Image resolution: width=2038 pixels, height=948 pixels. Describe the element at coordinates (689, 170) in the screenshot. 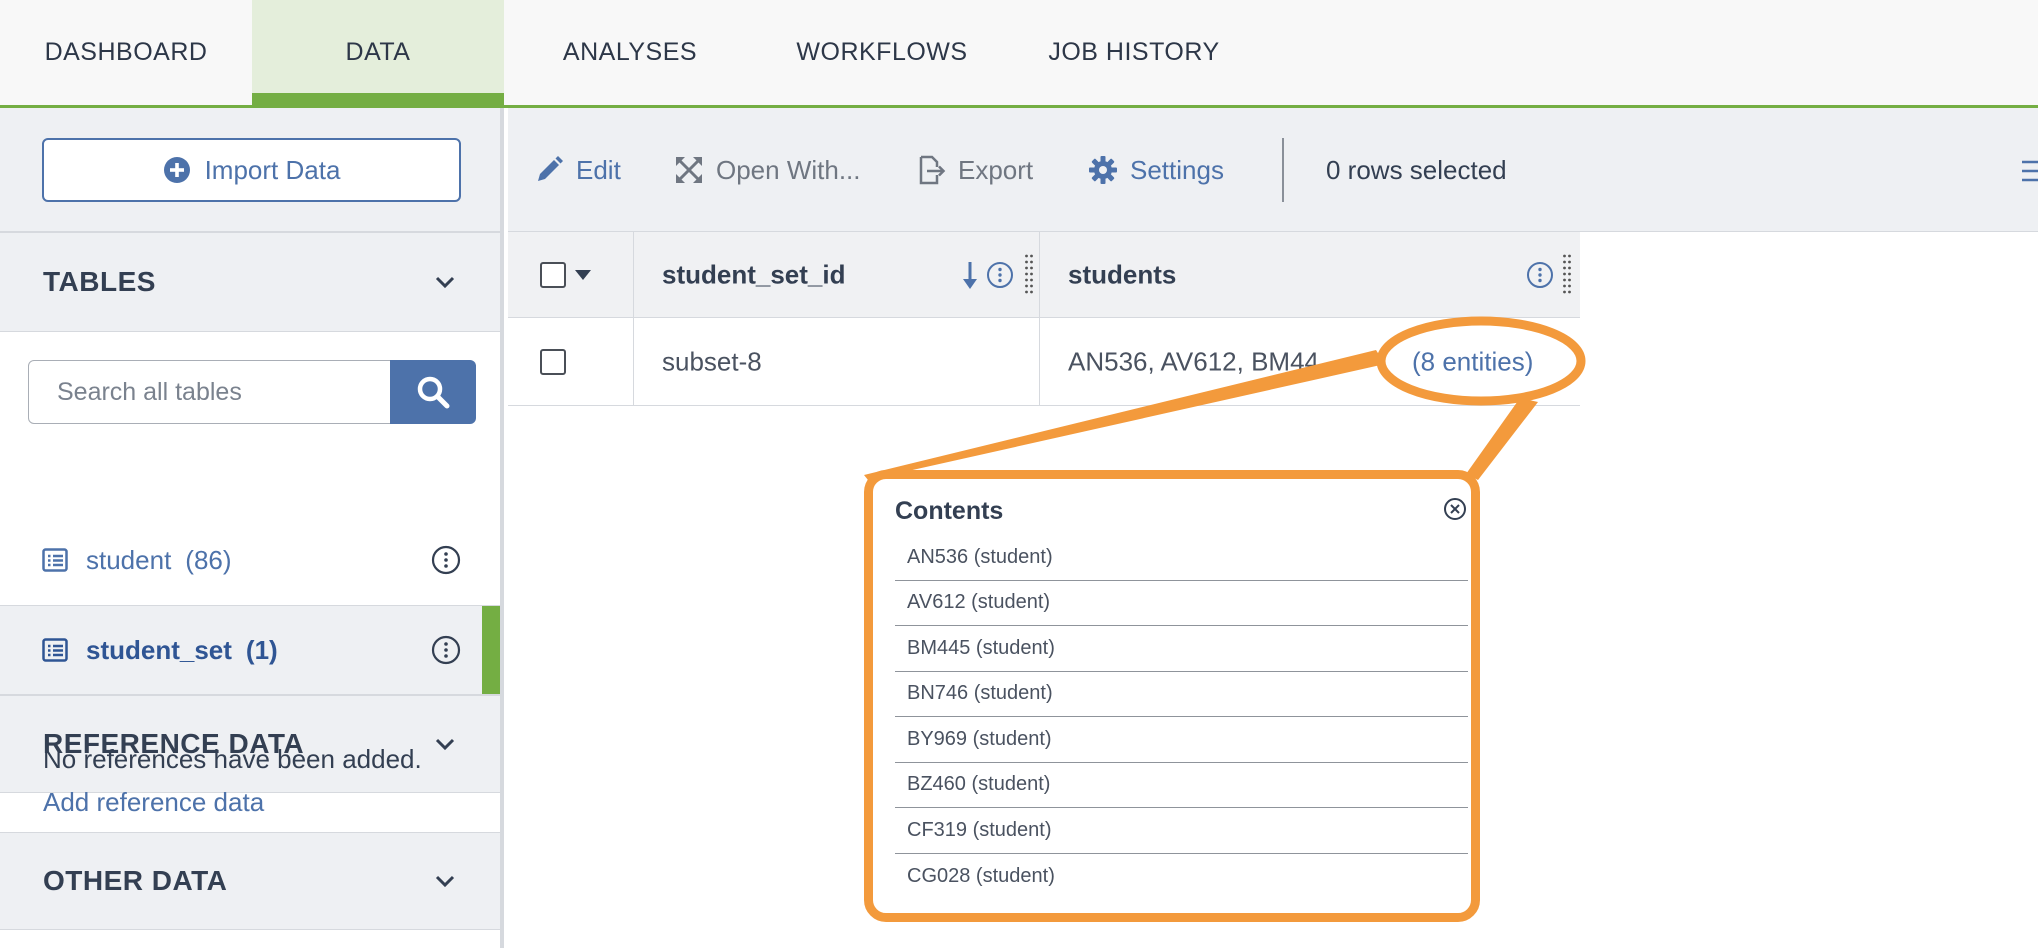

I see `expand-arrows-icon` at that location.